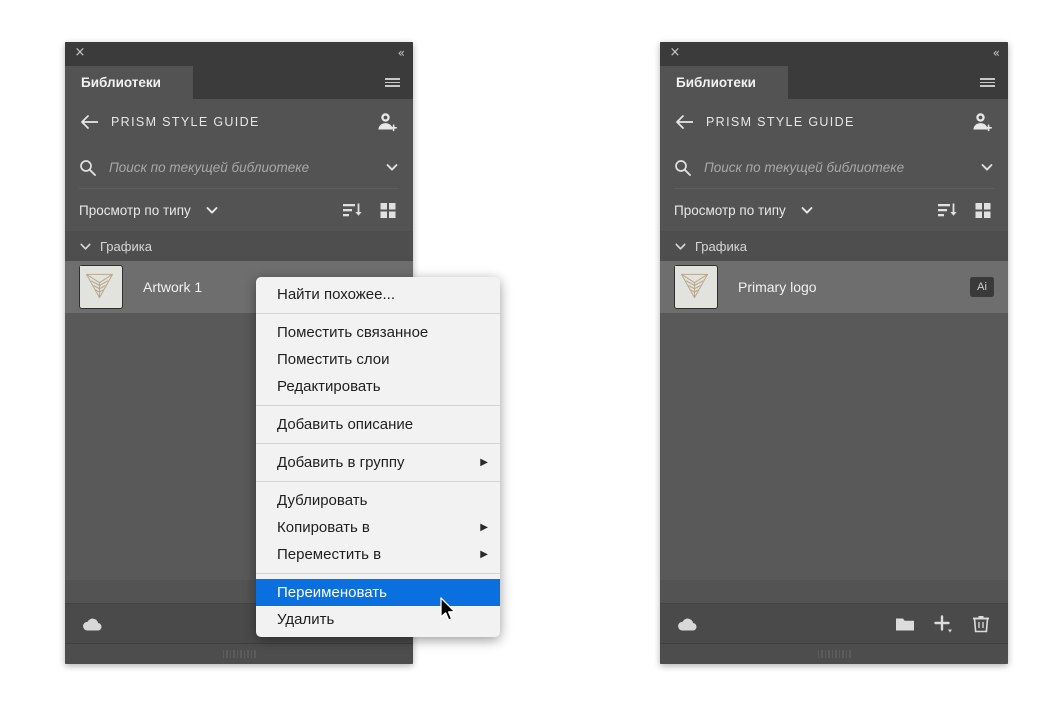 Image resolution: width=1058 pixels, height=712 pixels. What do you see at coordinates (329, 554) in the screenshot?
I see `menu-item-label: Переместить в` at bounding box center [329, 554].